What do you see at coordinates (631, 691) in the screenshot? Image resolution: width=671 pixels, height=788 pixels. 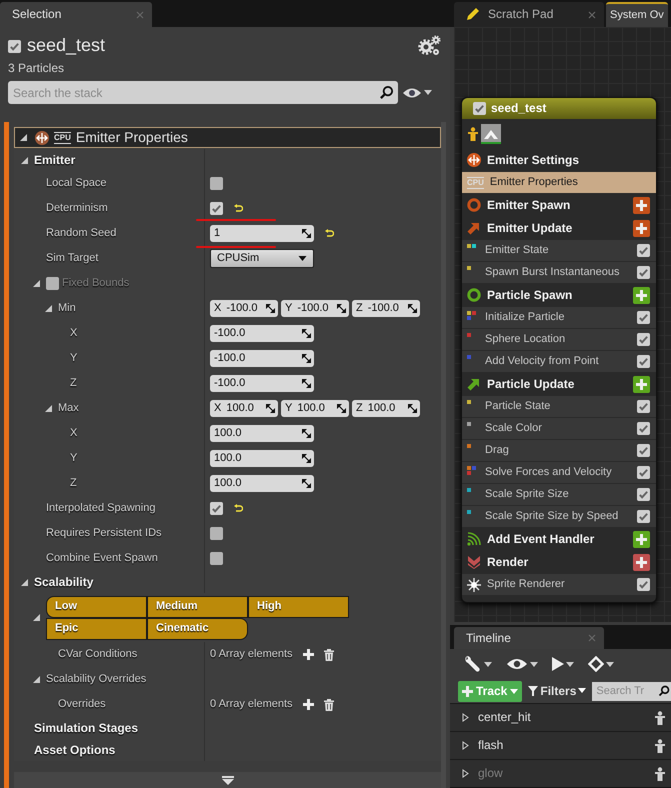 I see `search-field: Search Tr` at bounding box center [631, 691].